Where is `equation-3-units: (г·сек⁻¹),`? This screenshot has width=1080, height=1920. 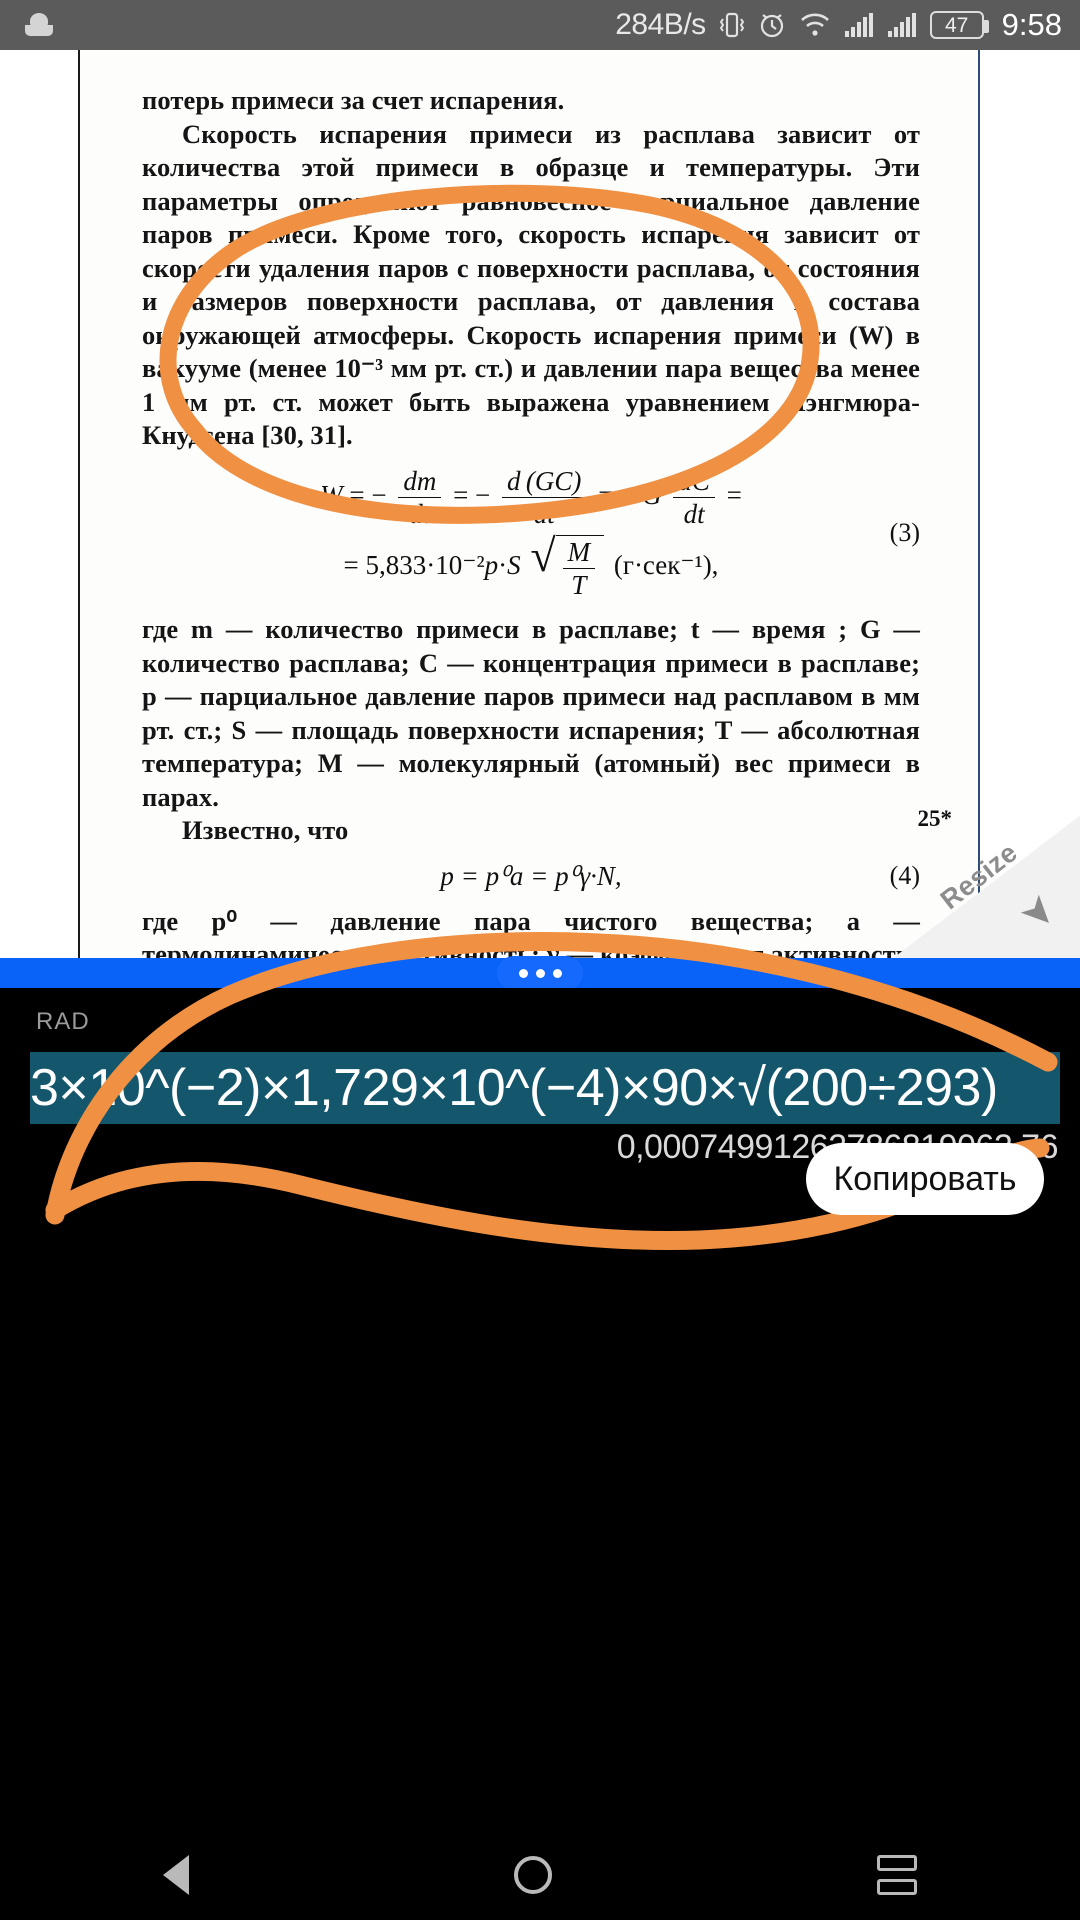
equation-3-units: (г·сек⁻¹), is located at coordinates (666, 564).